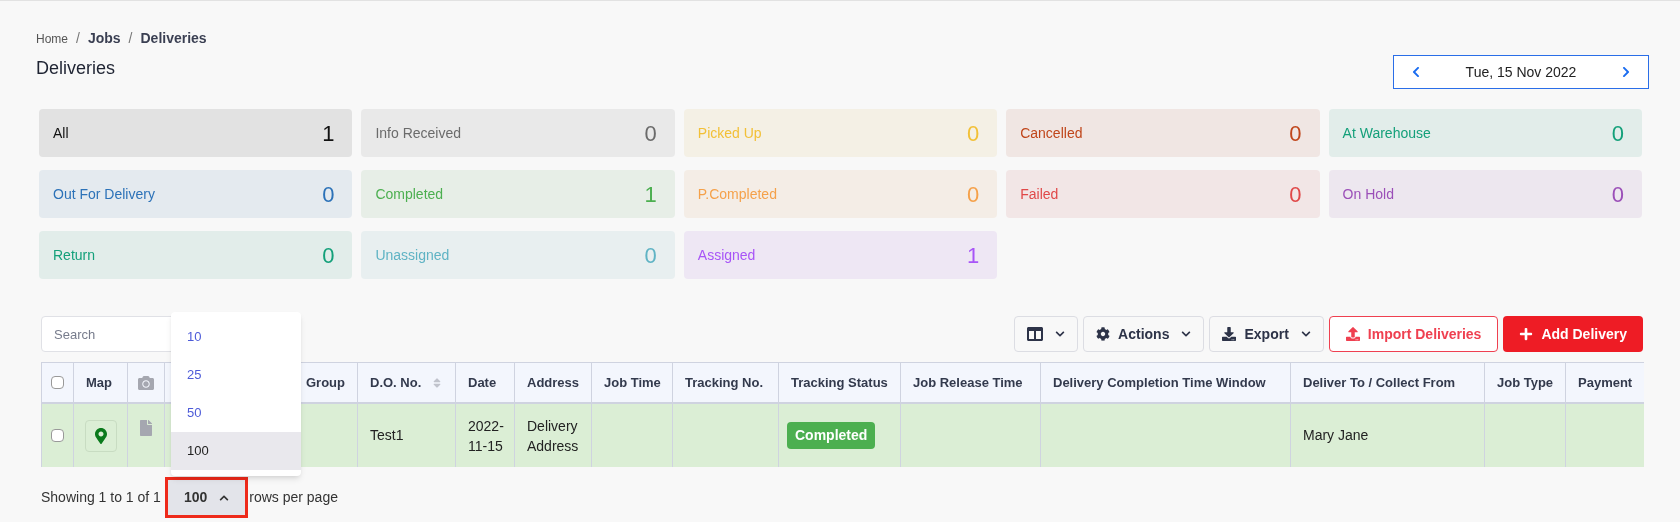 This screenshot has width=1680, height=522. I want to click on status-label: On Hold, so click(1368, 194).